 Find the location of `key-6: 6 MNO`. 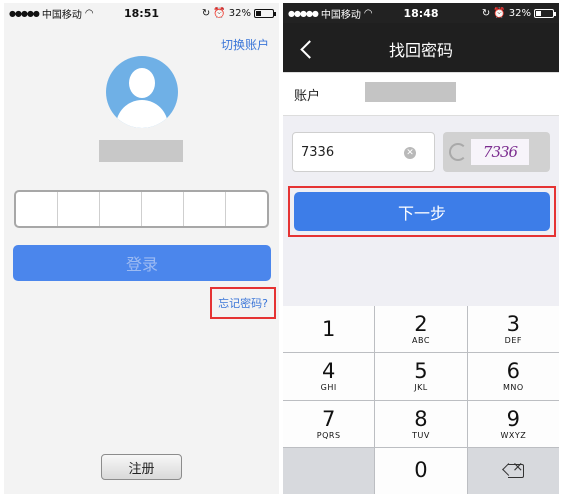

key-6: 6 MNO is located at coordinates (513, 376).